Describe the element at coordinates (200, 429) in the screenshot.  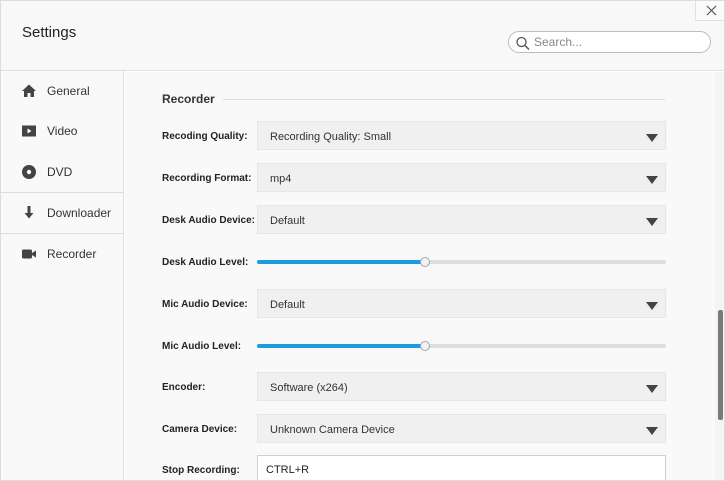
I see `camera-device-label: Camera Device:` at that location.